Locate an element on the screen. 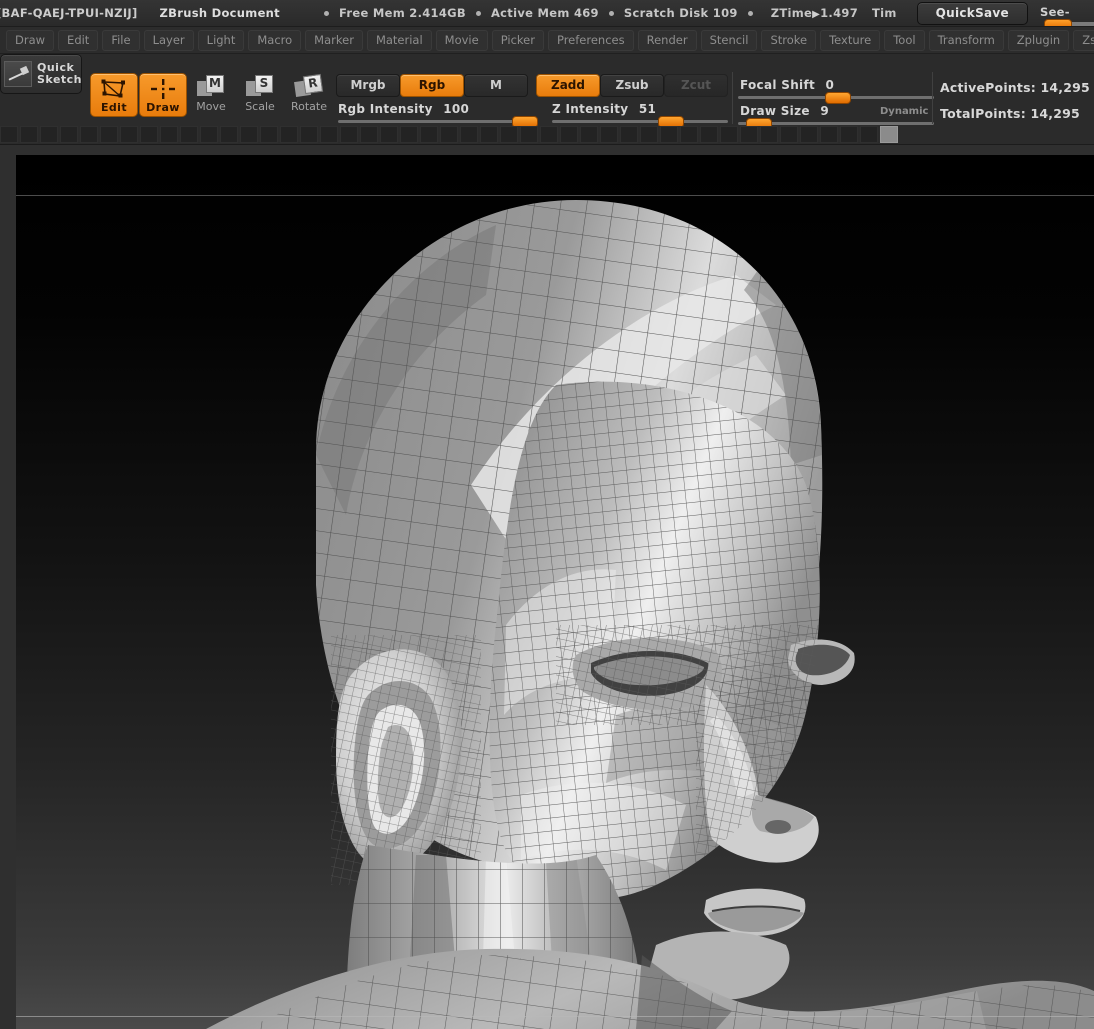 The image size is (1094, 1029). scale-icon-letter: S is located at coordinates (264, 84).